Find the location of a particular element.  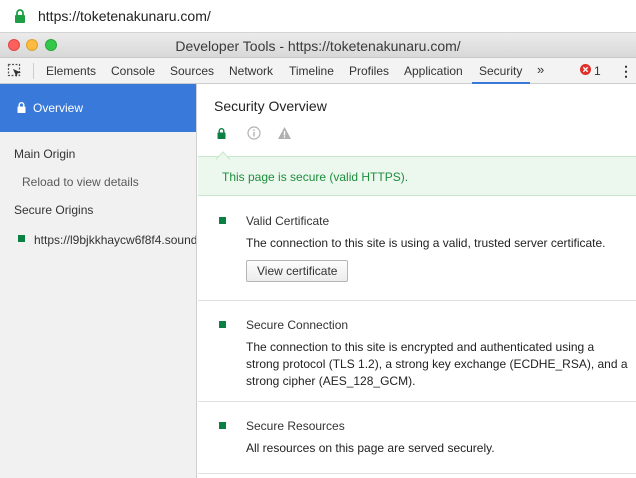

error-icon is located at coordinates (585, 69).